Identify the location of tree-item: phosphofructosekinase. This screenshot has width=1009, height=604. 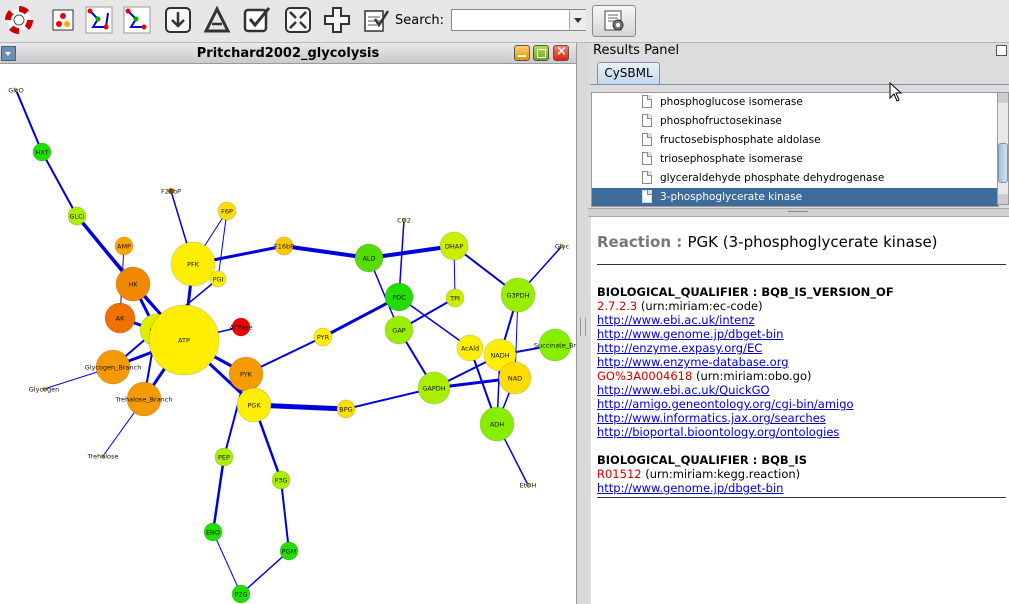
(795, 121).